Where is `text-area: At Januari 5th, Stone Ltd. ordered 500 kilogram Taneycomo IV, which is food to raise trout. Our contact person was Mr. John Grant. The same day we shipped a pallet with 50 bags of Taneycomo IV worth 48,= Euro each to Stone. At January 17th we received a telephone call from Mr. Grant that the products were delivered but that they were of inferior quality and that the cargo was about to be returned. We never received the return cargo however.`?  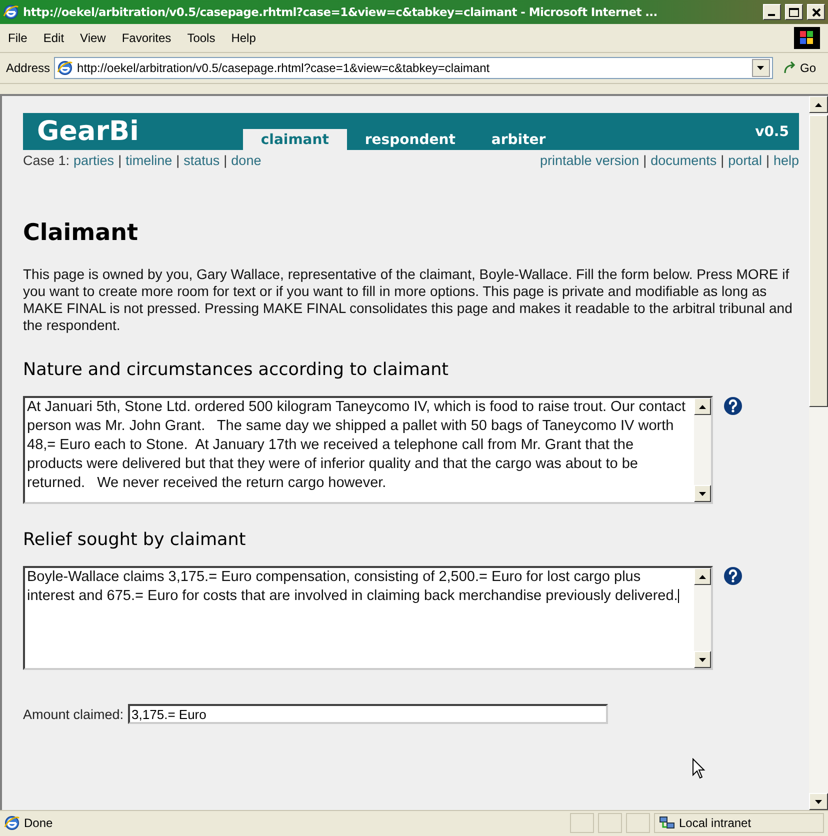
text-area: At Januari 5th, Stone Ltd. ordered 500 kilogram Taneycomo IV, which is food to raise trout. Our contact person was Mr. John Grant. The same day we shipped a pallet with 50 bags of Taneycomo IV worth 48,= Euro each to Stone. At January 17th we received a telephone call from Mr. Grant that the products were delivered but that they were of inferior quality and that the cargo was about to be returned. We never received the return cargo however. is located at coordinates (368, 450).